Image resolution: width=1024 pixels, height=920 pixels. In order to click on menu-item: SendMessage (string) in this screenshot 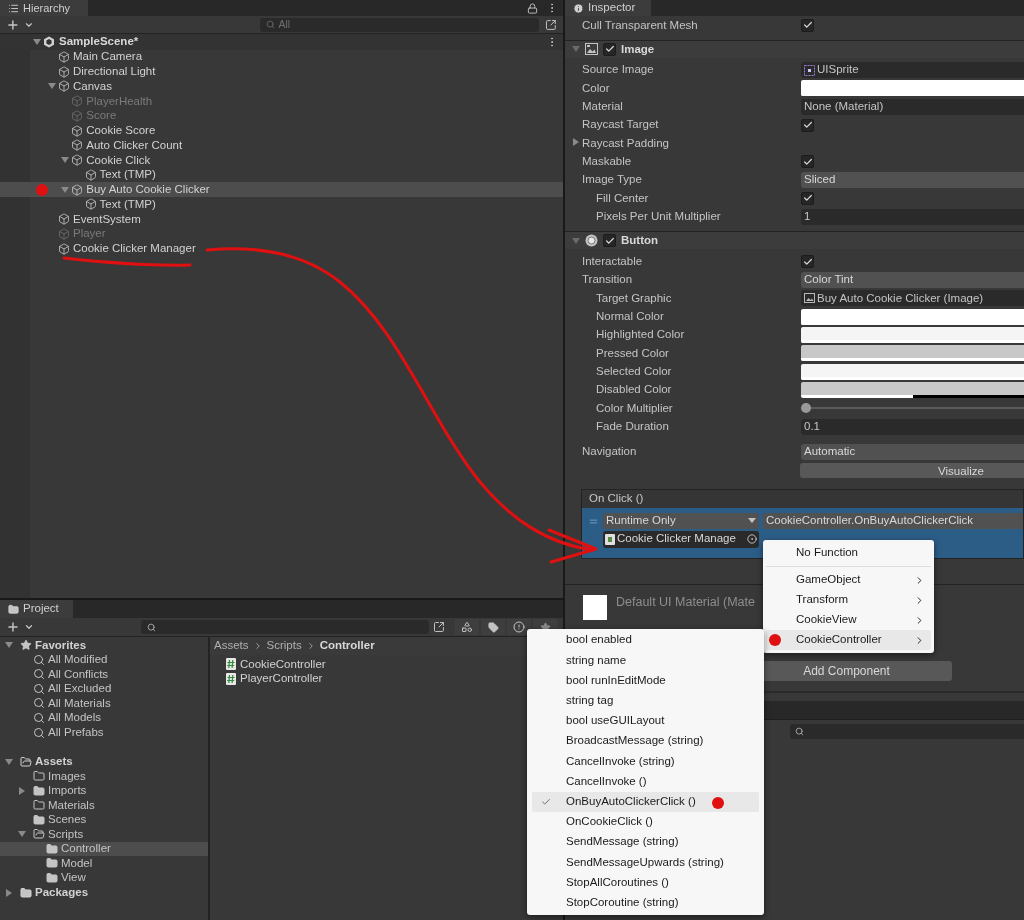, I will do `click(645, 842)`.